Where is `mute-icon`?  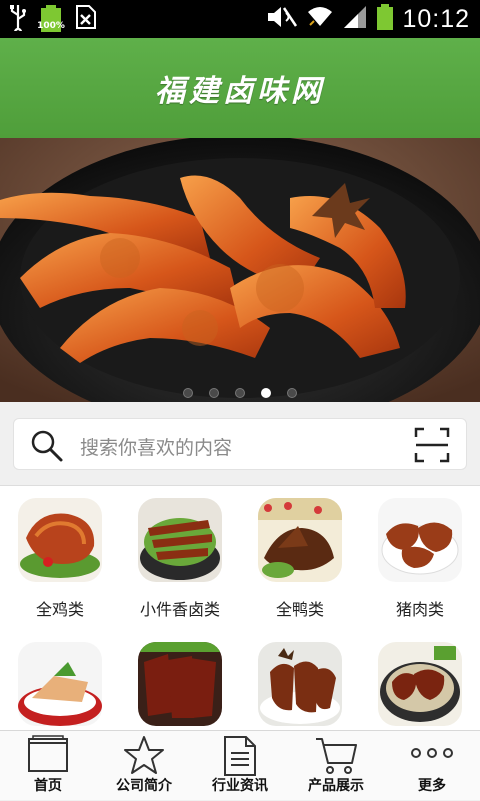
mute-icon is located at coordinates (281, 19).